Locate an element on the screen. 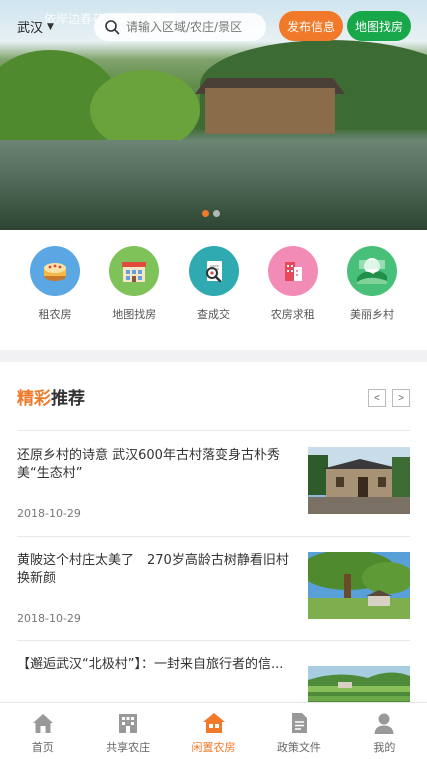 The width and height of the screenshot is (427, 759). news-item: 黄陂这个村庄太美了 270岁高龄古树静看旧村换新颜 2018-10-29 is located at coordinates (213, 597).